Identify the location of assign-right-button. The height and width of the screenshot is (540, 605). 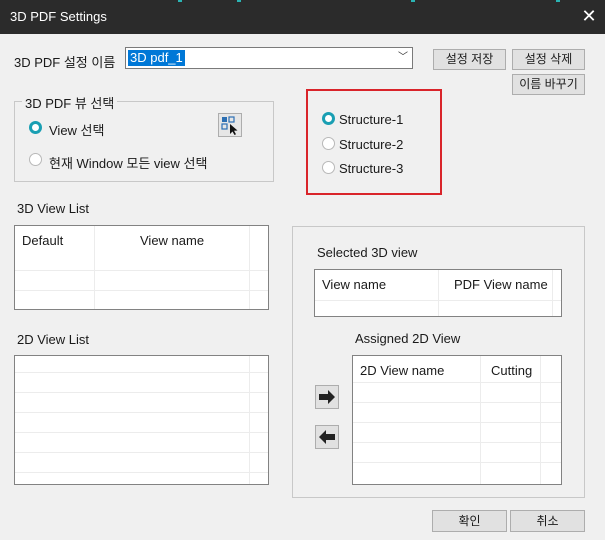
(327, 397).